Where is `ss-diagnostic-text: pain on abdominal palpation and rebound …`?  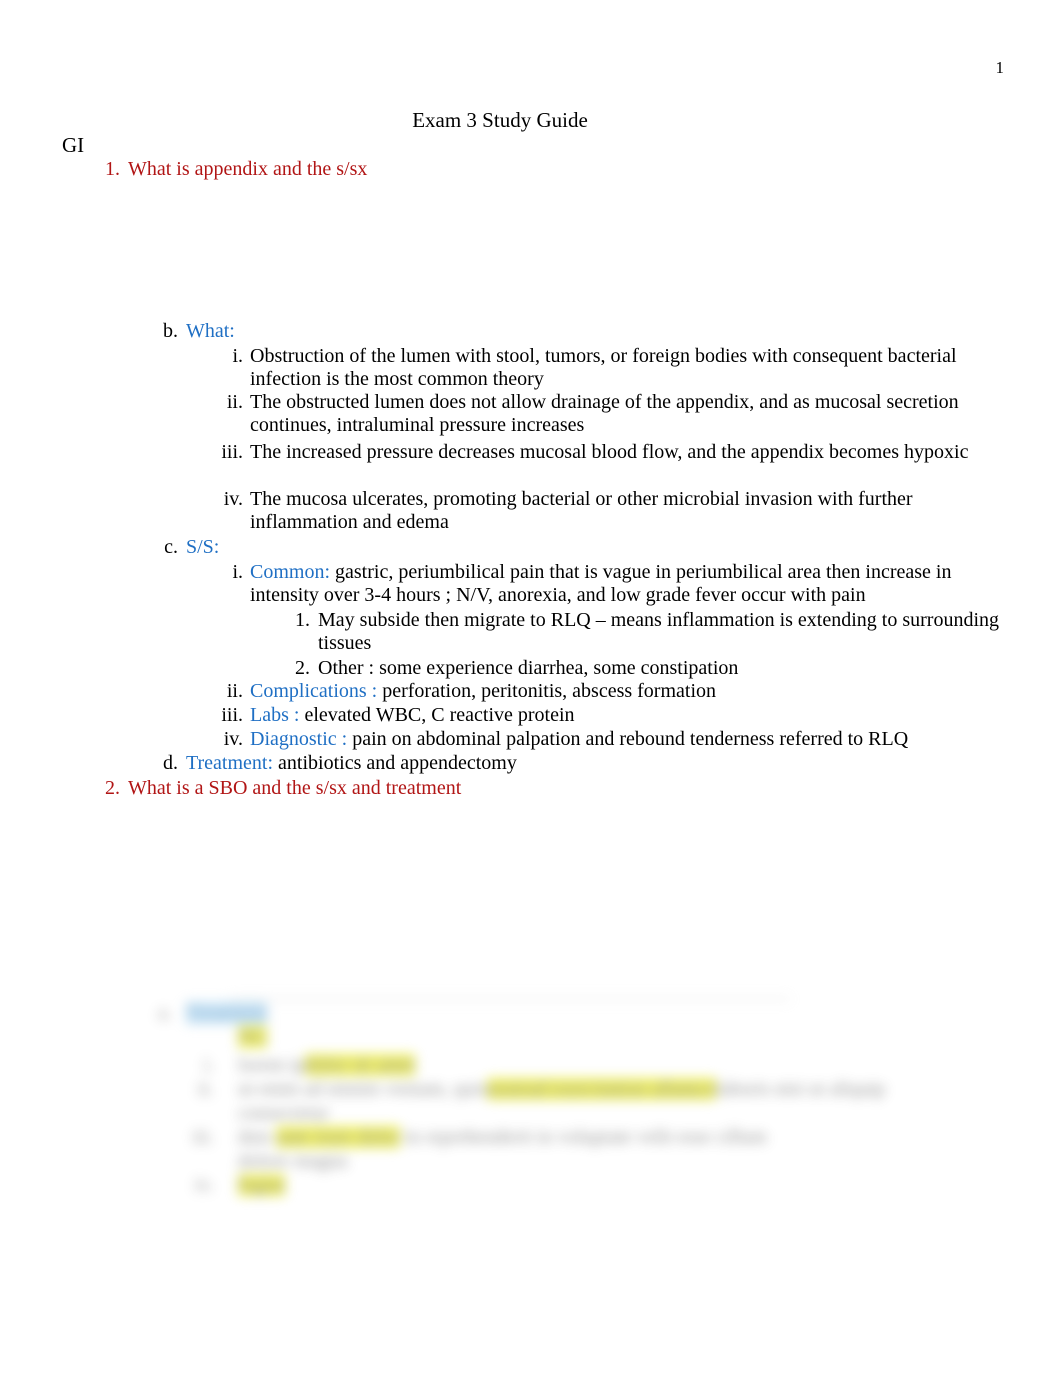 ss-diagnostic-text: pain on abdominal palpation and rebound … is located at coordinates (628, 739).